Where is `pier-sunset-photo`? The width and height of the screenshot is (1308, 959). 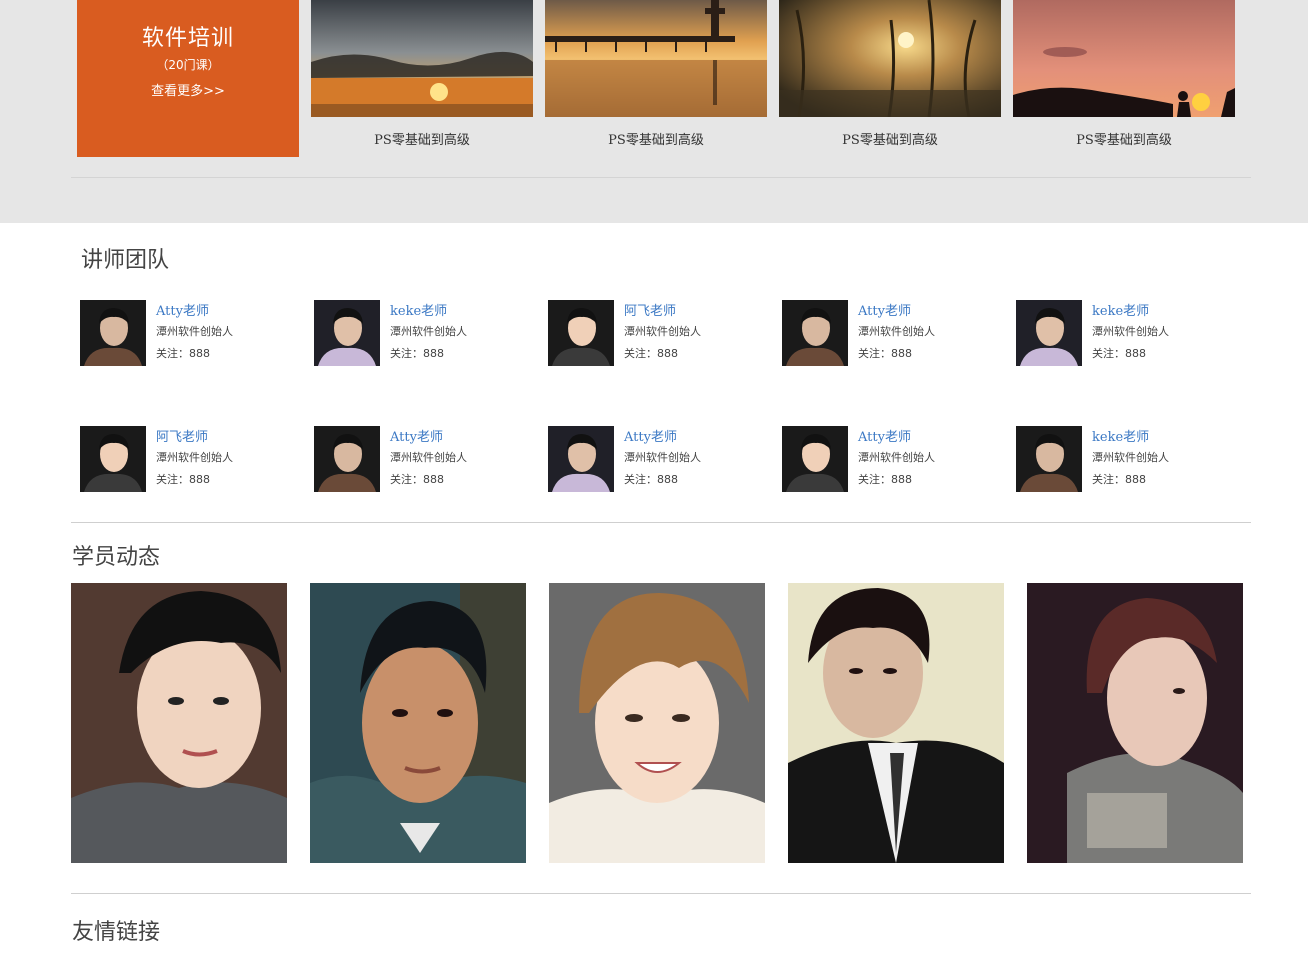
pier-sunset-photo is located at coordinates (656, 58).